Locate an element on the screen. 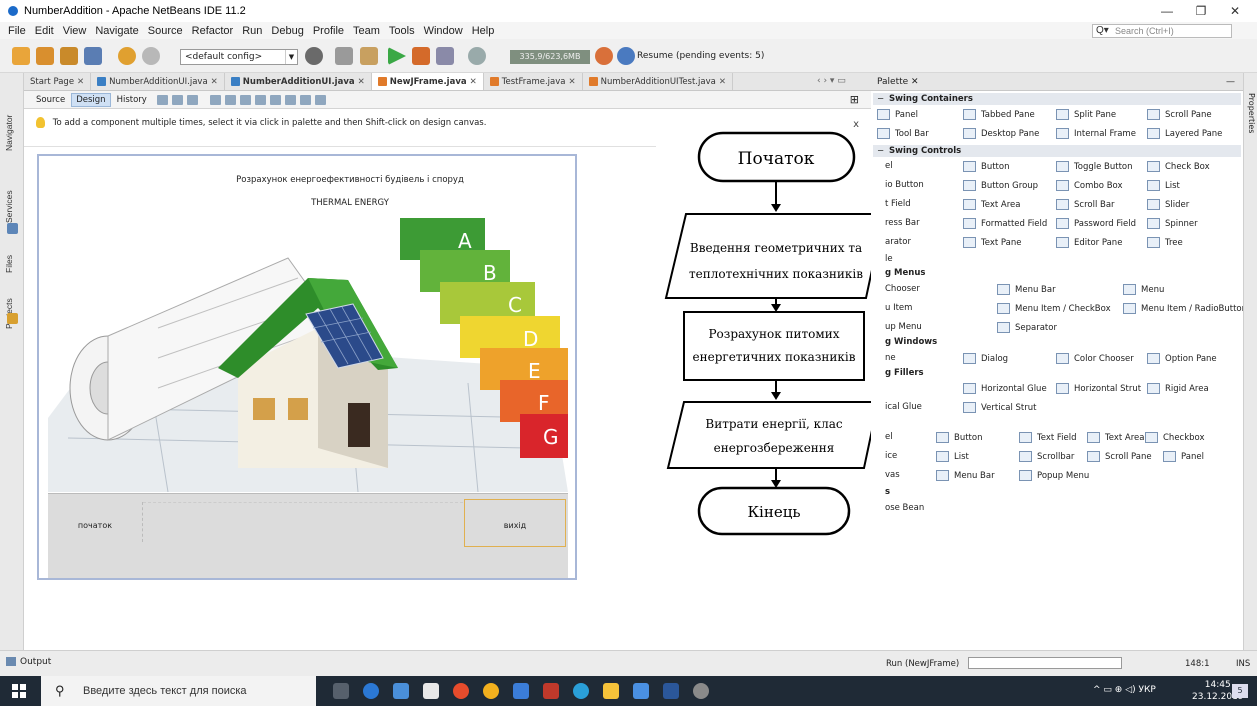 The image size is (1257, 706). photos-icon is located at coordinates (641, 691).